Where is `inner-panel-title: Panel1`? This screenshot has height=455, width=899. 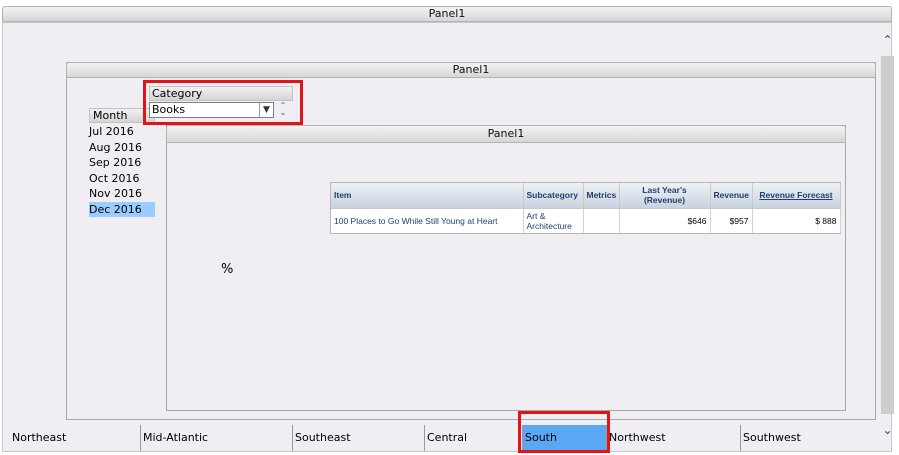 inner-panel-title: Panel1 is located at coordinates (506, 134).